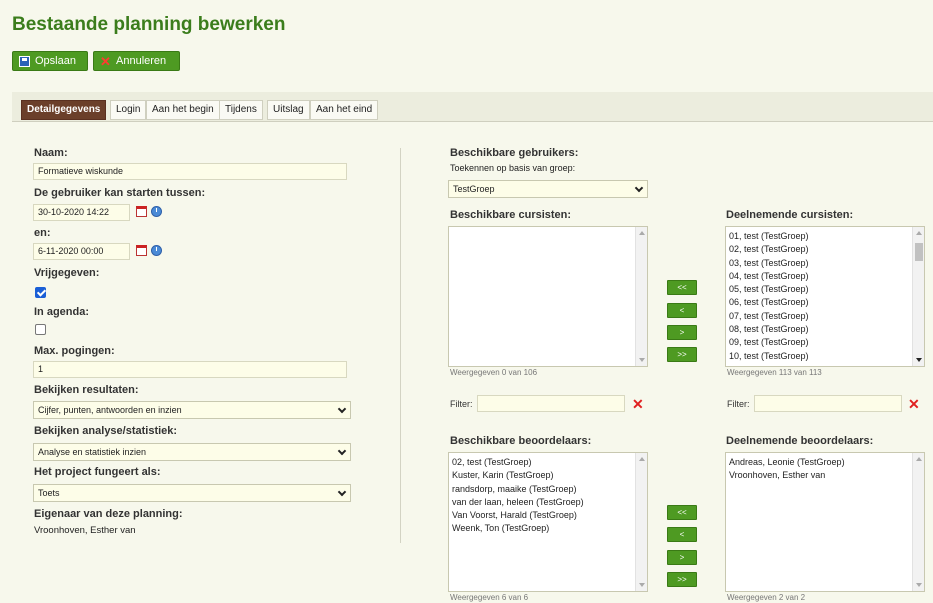 The image size is (933, 603). I want to click on naam-label: Naam:, so click(51, 153).